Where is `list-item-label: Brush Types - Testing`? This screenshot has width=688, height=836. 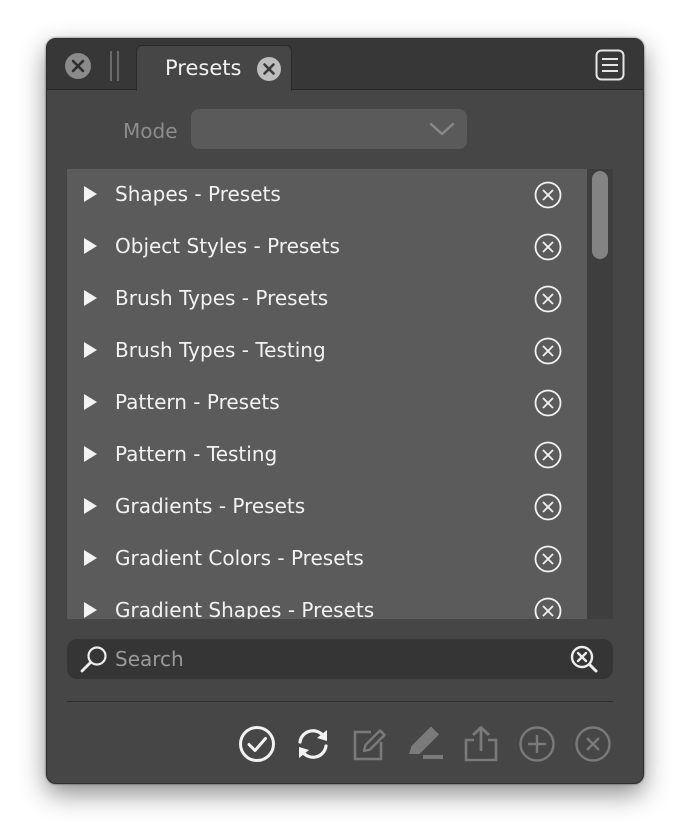 list-item-label: Brush Types - Testing is located at coordinates (220, 350).